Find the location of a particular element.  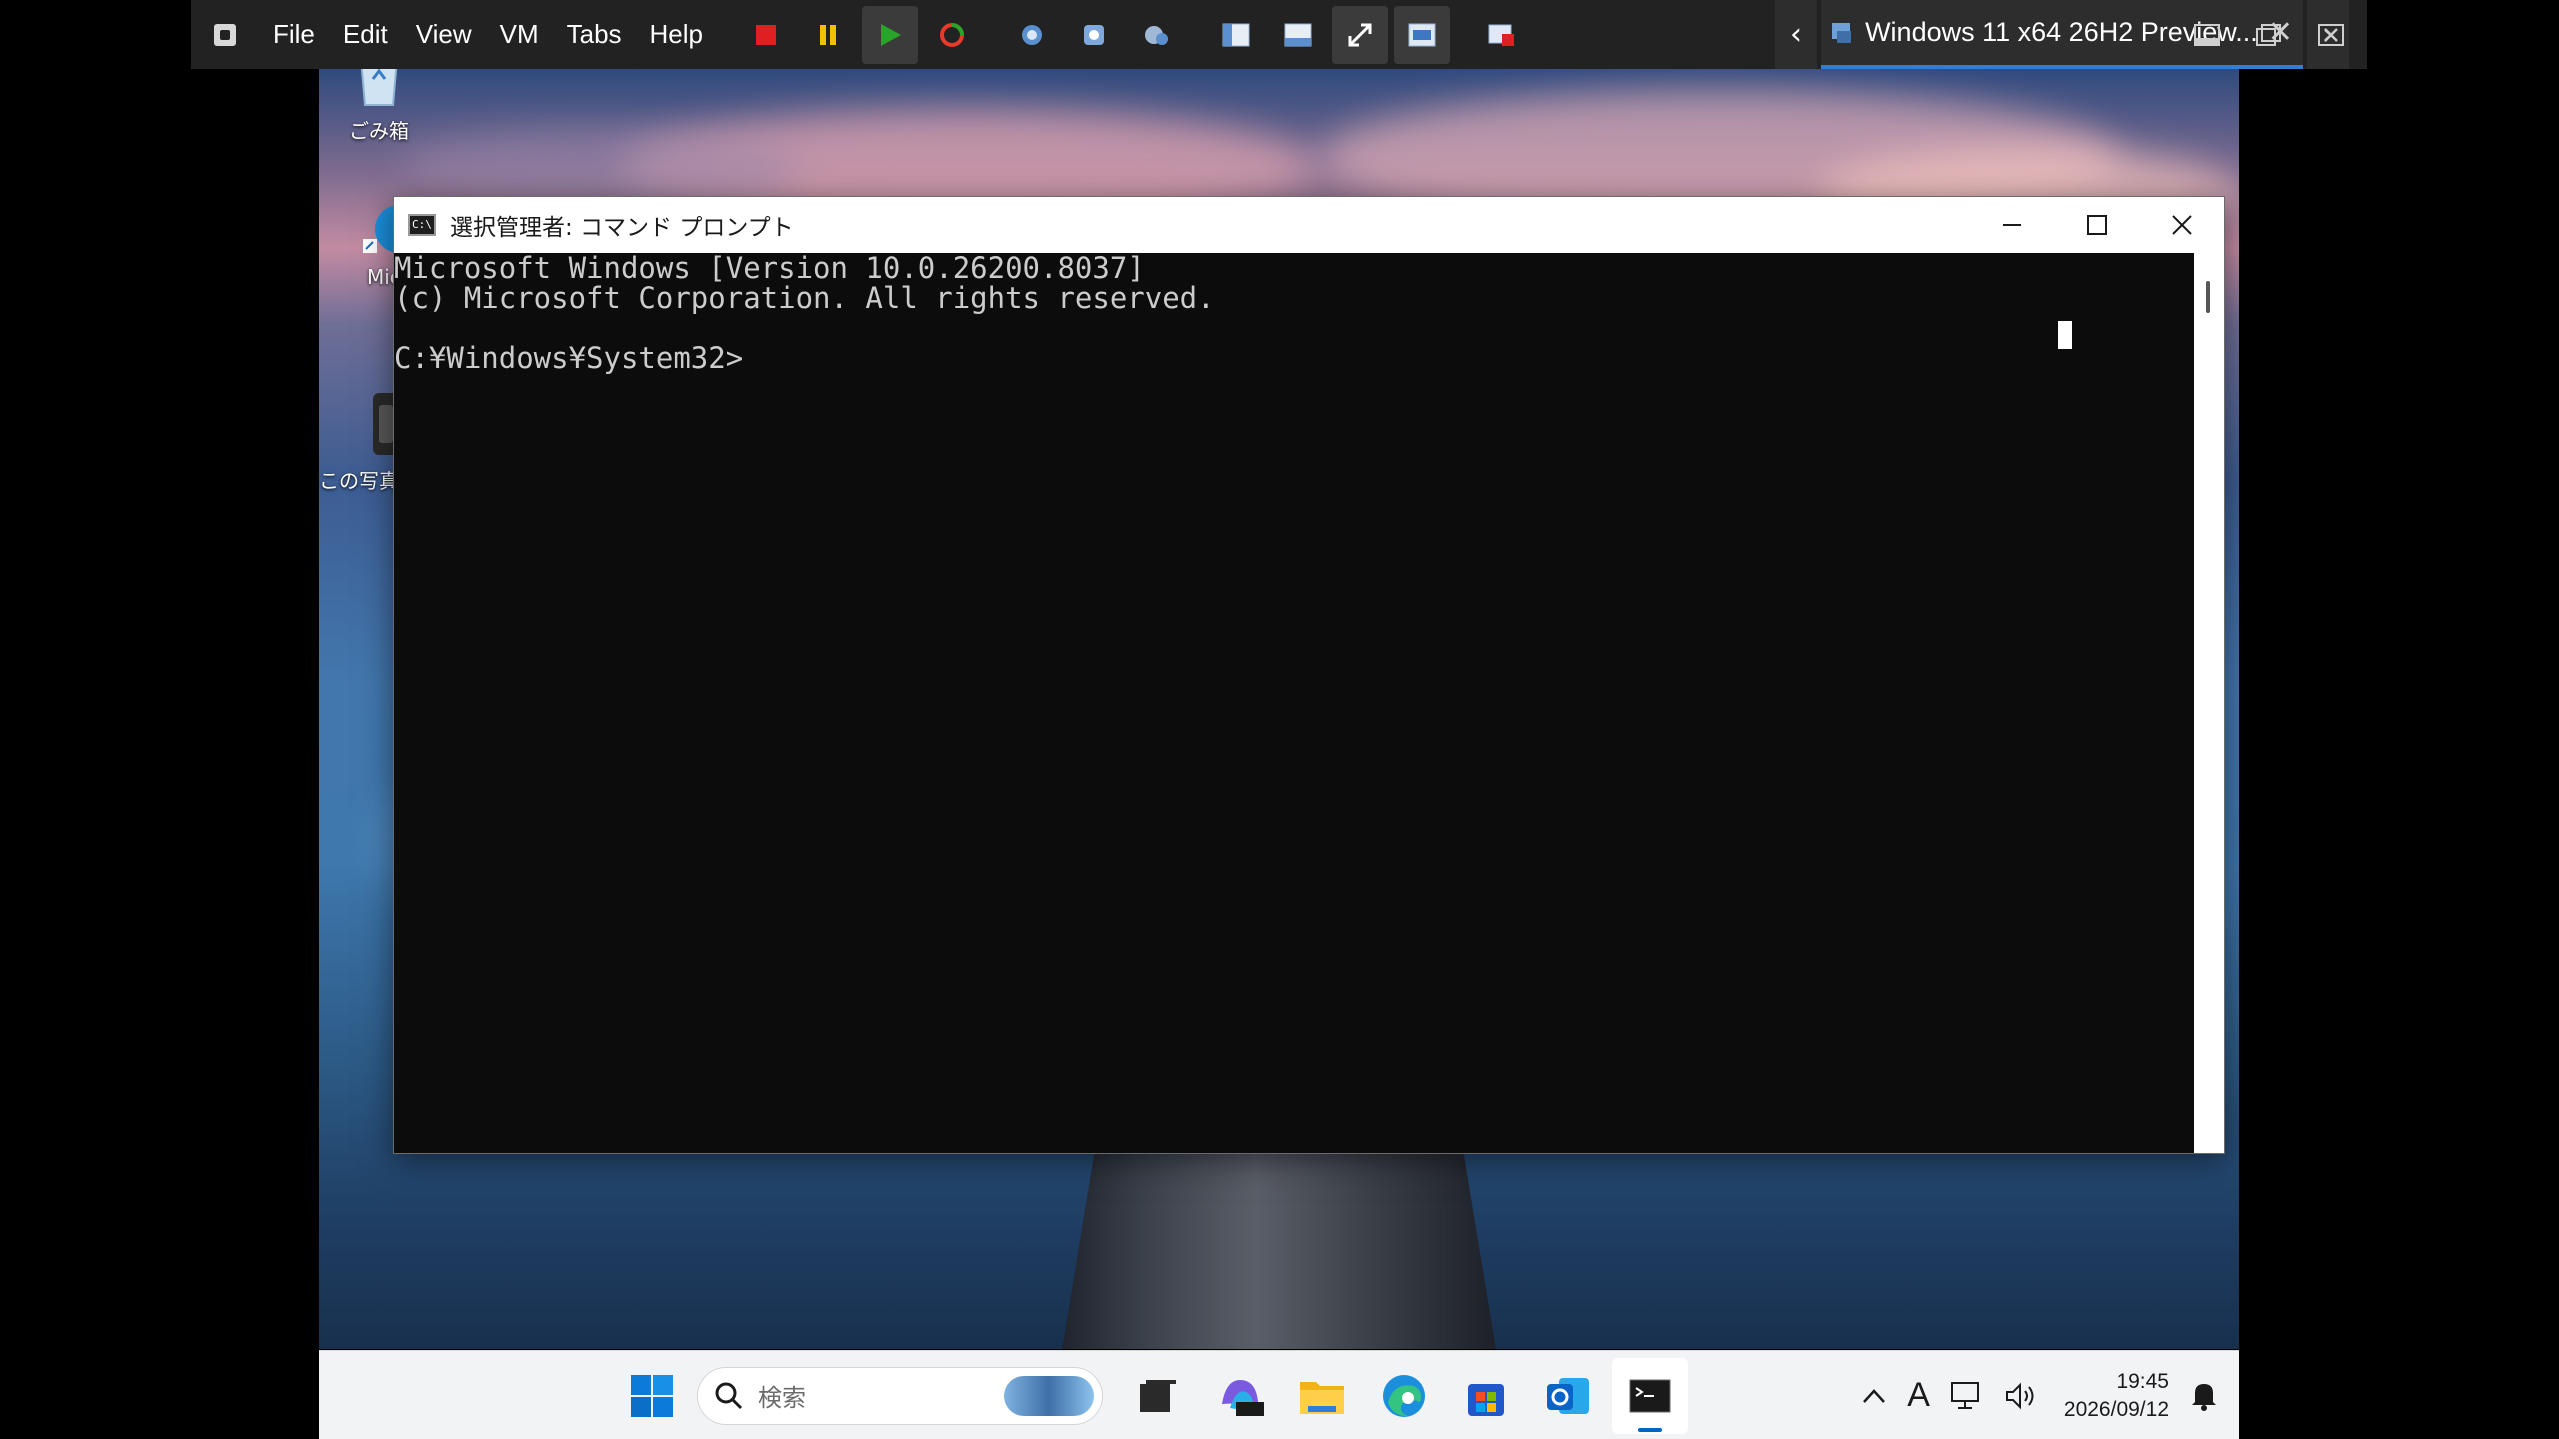

revert-snapshot-icon is located at coordinates (1094, 34).